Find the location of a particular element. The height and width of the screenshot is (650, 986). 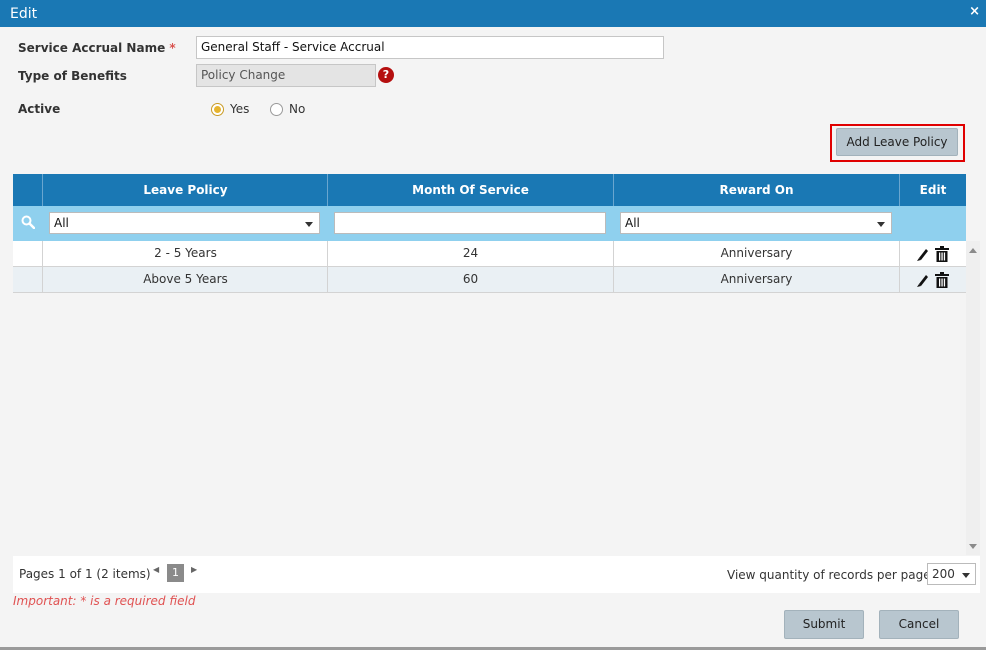

header-month-of-service: Month Of Service is located at coordinates (470, 190).